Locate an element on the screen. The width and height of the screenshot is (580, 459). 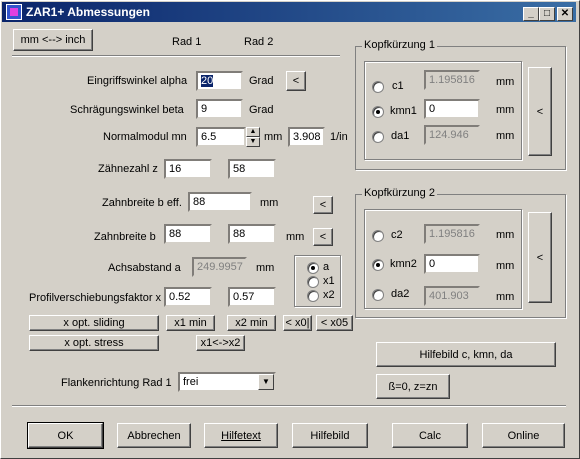
radio-a is located at coordinates (313, 268).